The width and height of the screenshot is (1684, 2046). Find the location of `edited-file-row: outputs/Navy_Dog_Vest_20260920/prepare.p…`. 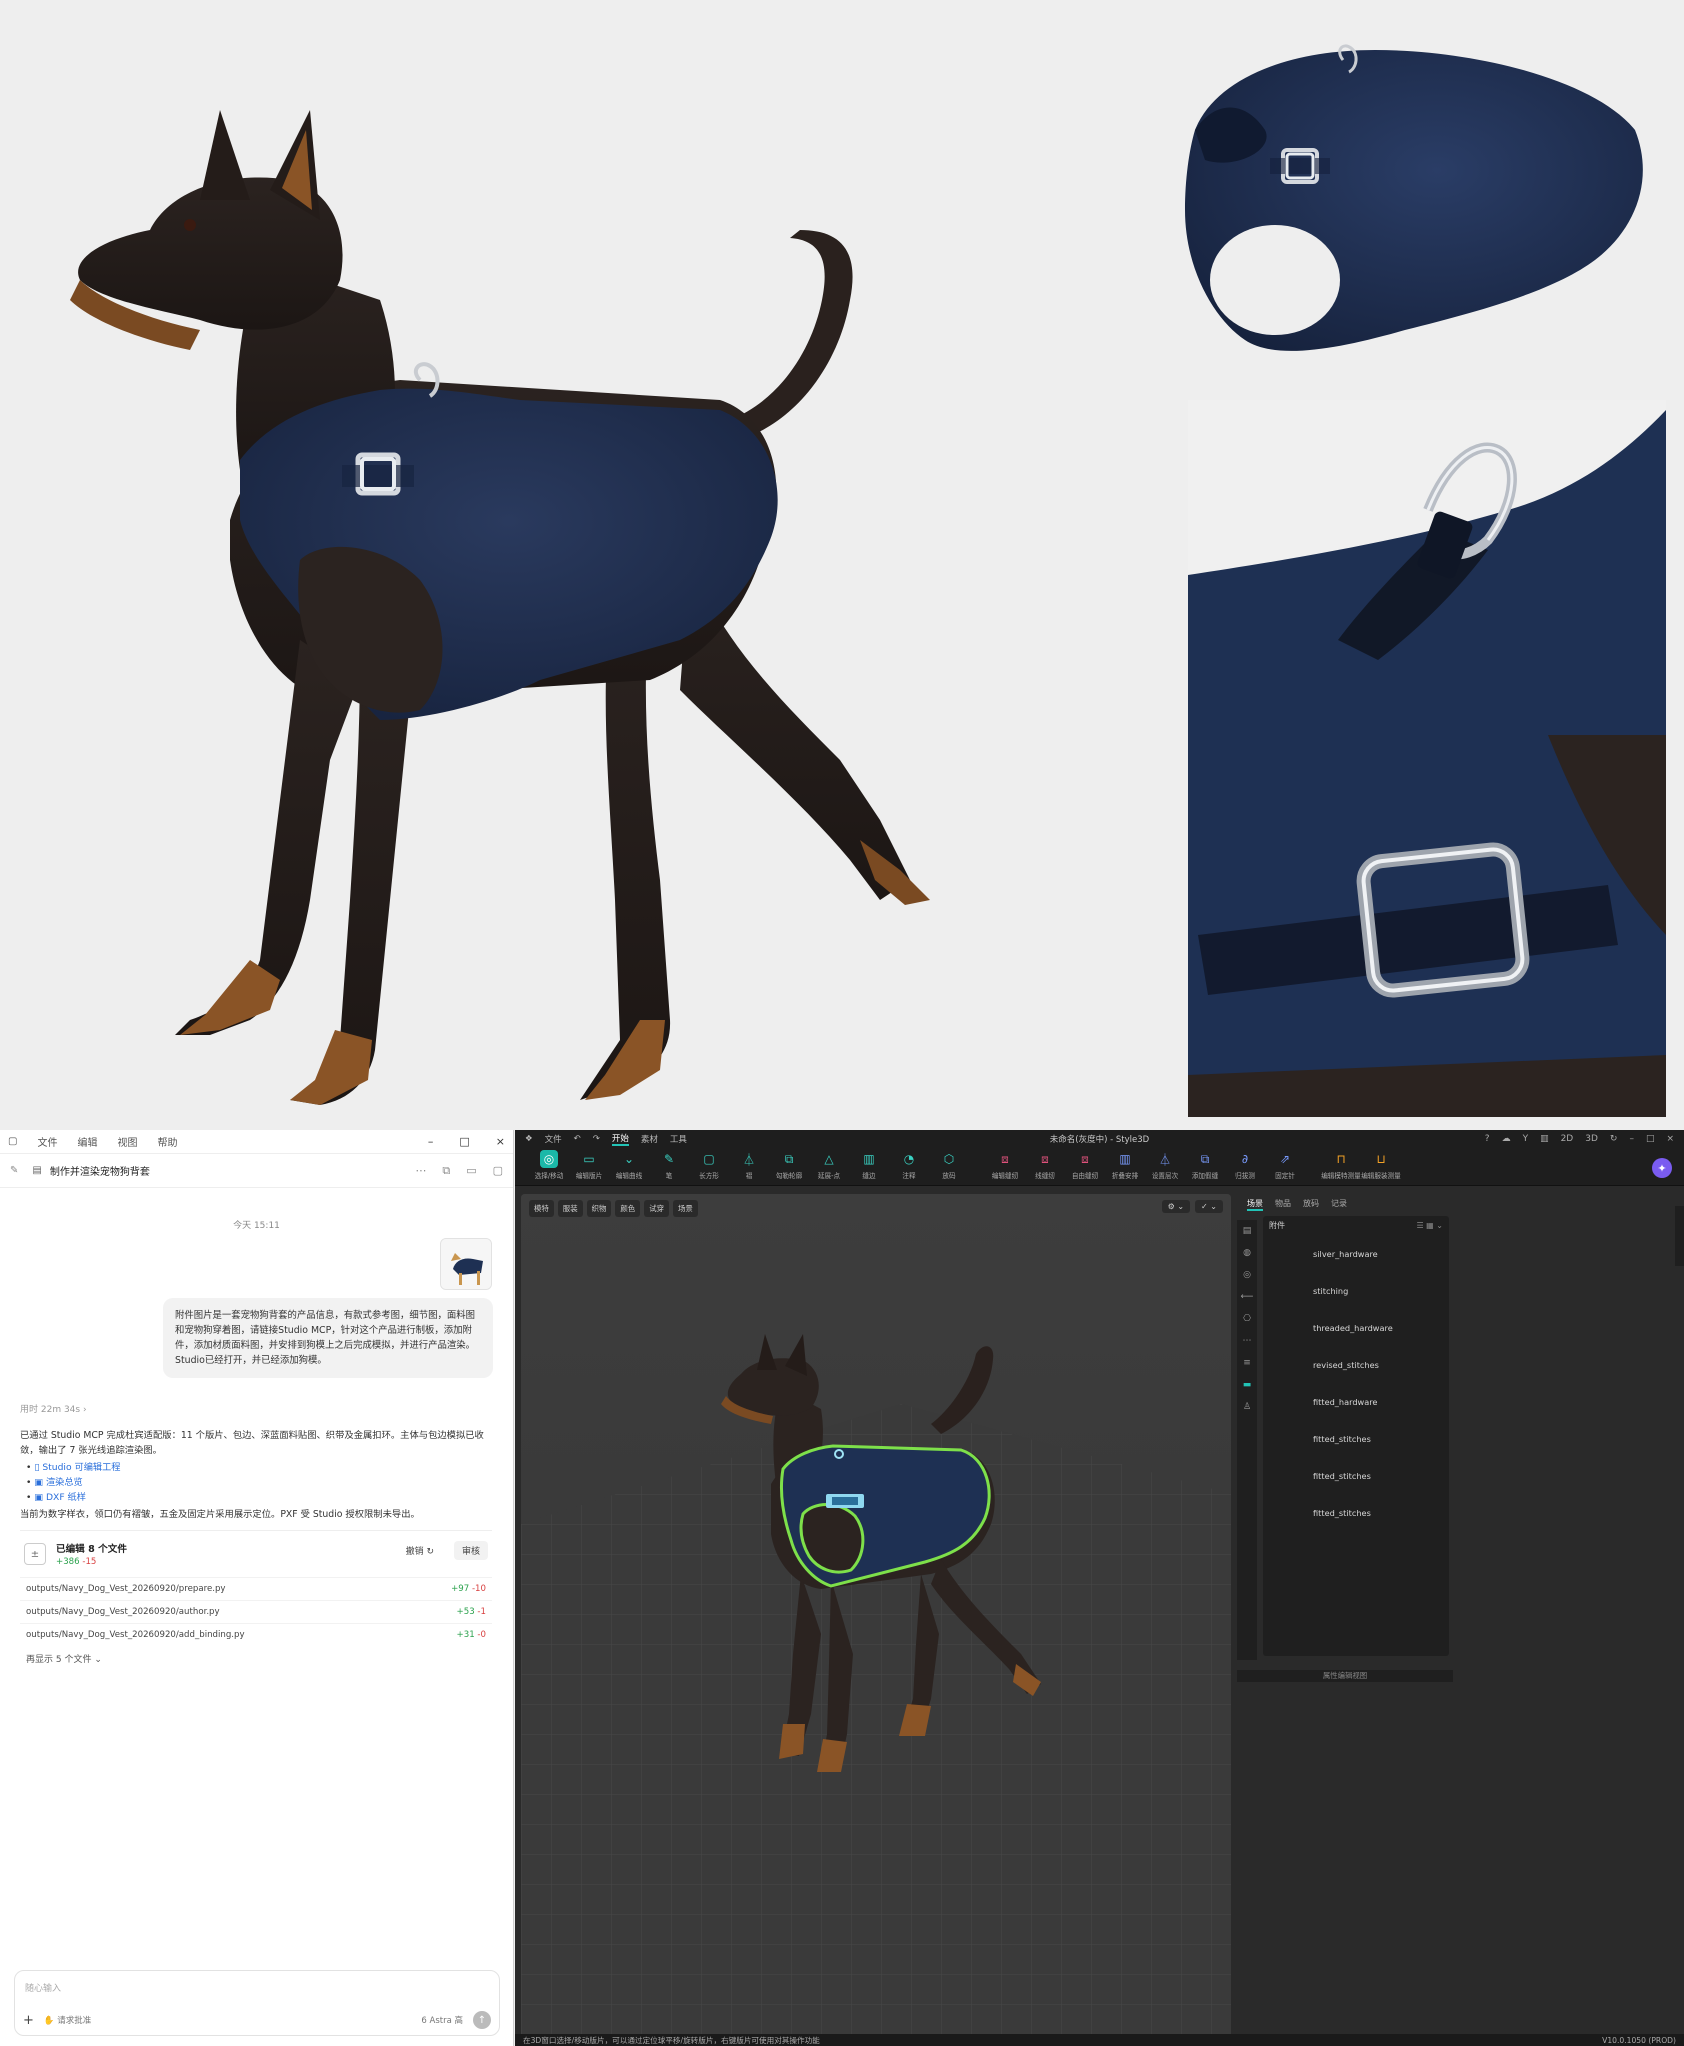

edited-file-row: outputs/Navy_Dog_Vest_20260920/prepare.p… is located at coordinates (256, 1588).